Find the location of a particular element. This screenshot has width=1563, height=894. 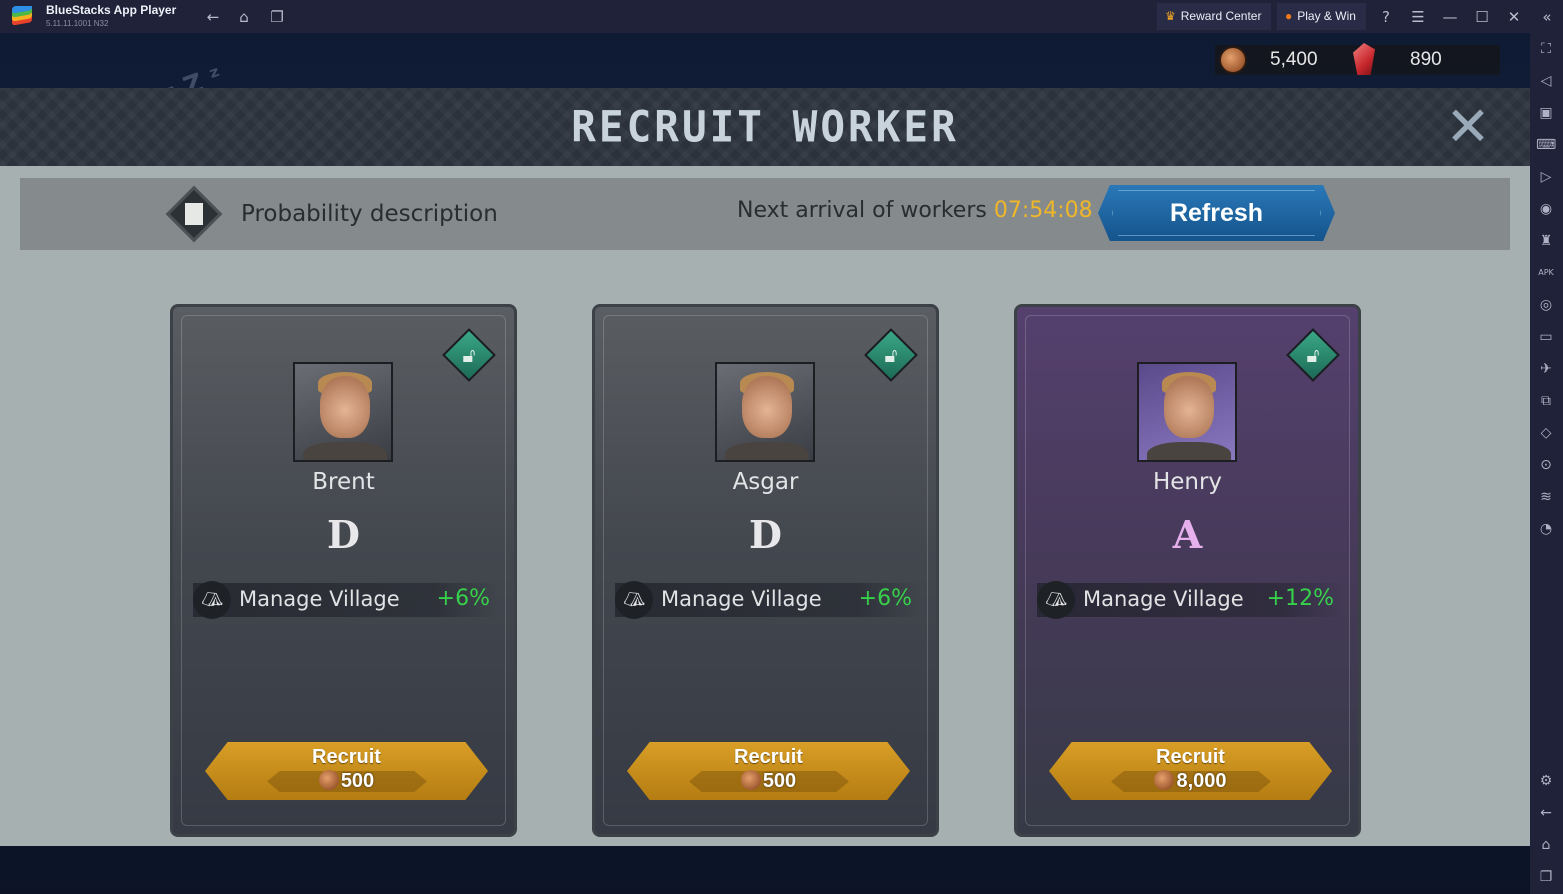

reward-center-button: ♛ Reward Center is located at coordinates (1214, 16).